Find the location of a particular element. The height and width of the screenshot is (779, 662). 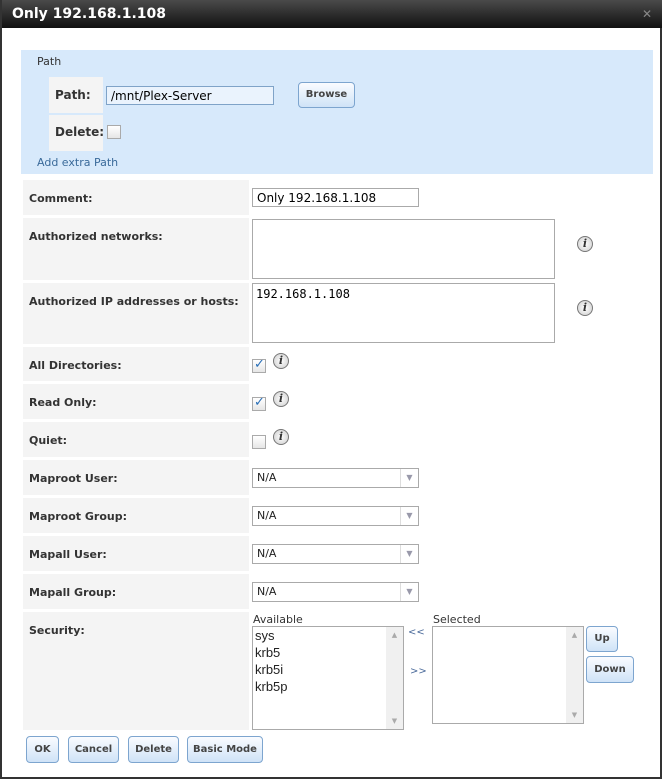

move-right-button: >> is located at coordinates (418, 671).